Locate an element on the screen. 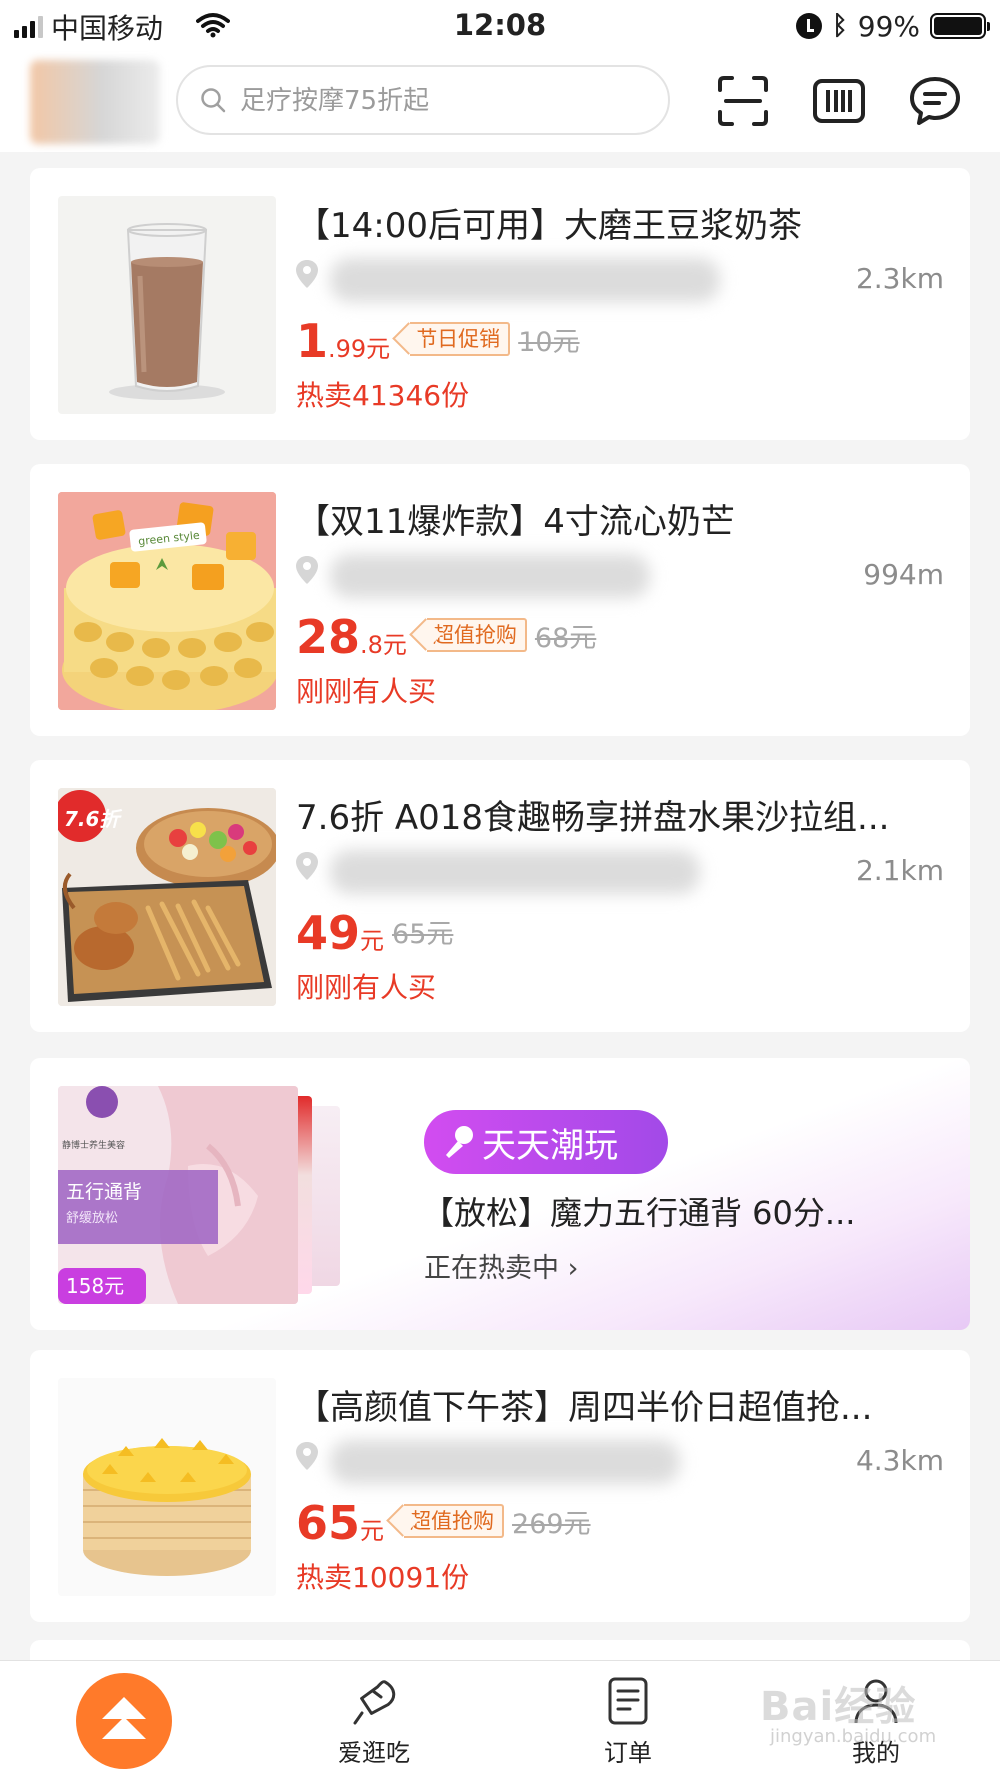 The image size is (1000, 1778). deal-image: green style is located at coordinates (167, 601).